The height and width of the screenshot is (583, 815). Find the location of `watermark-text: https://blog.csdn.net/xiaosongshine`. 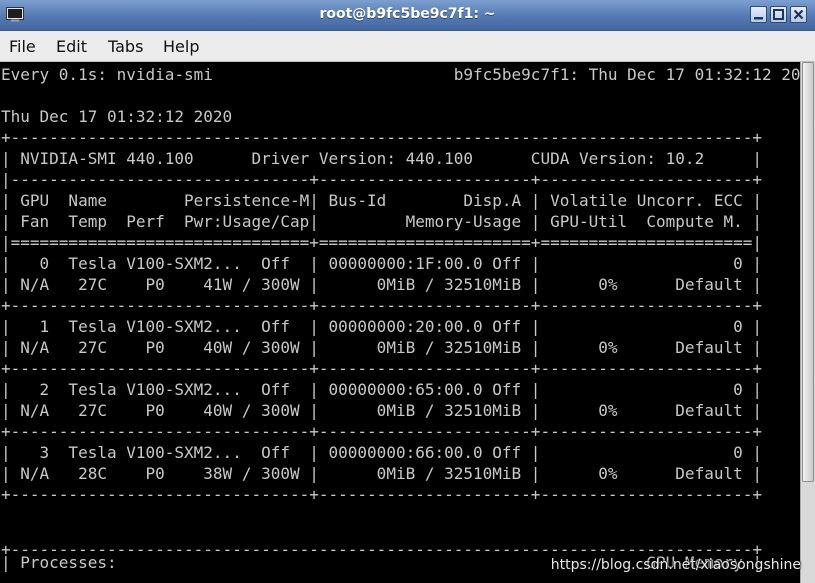

watermark-text: https://blog.csdn.net/xiaosongshine is located at coordinates (675, 565).